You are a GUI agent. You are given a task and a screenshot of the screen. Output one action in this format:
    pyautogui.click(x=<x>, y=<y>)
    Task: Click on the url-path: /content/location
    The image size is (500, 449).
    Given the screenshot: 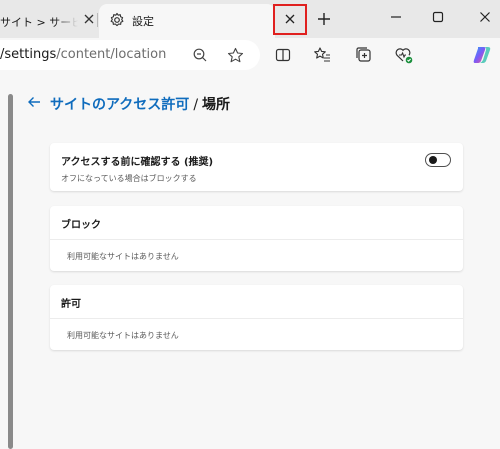 What is the action you would take?
    pyautogui.click(x=111, y=54)
    